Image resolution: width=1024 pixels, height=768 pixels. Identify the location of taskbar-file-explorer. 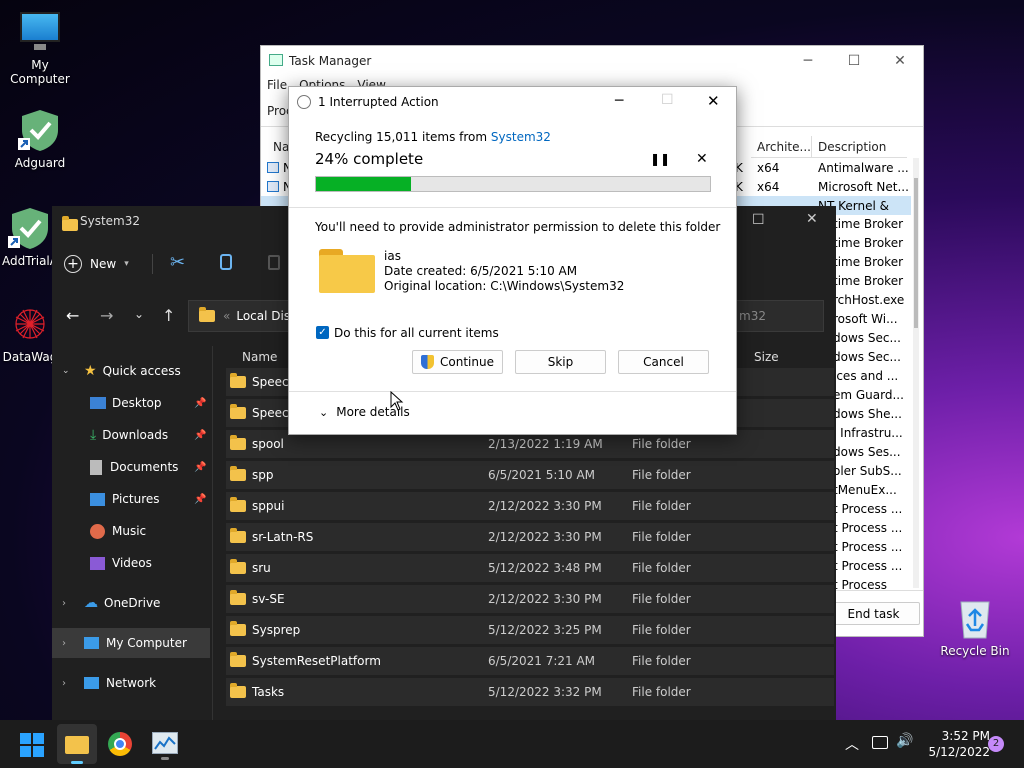
(77, 744).